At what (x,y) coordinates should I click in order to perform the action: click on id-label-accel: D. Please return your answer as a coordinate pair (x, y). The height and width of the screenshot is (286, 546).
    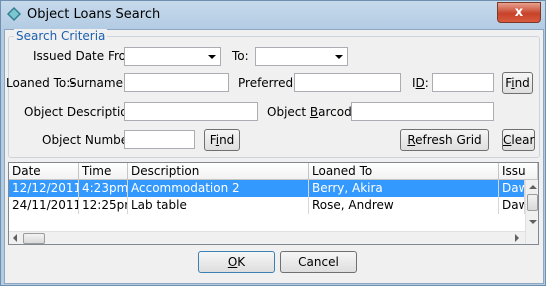
    Looking at the image, I should click on (420, 83).